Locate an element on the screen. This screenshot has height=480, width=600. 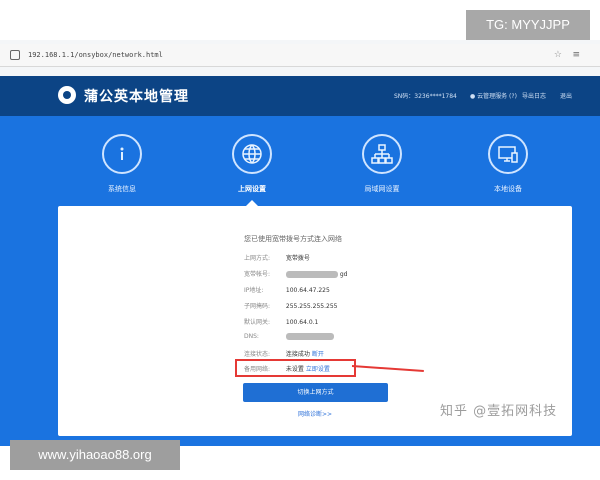
export-log-link: 导出日志 is located at coordinates (534, 95).